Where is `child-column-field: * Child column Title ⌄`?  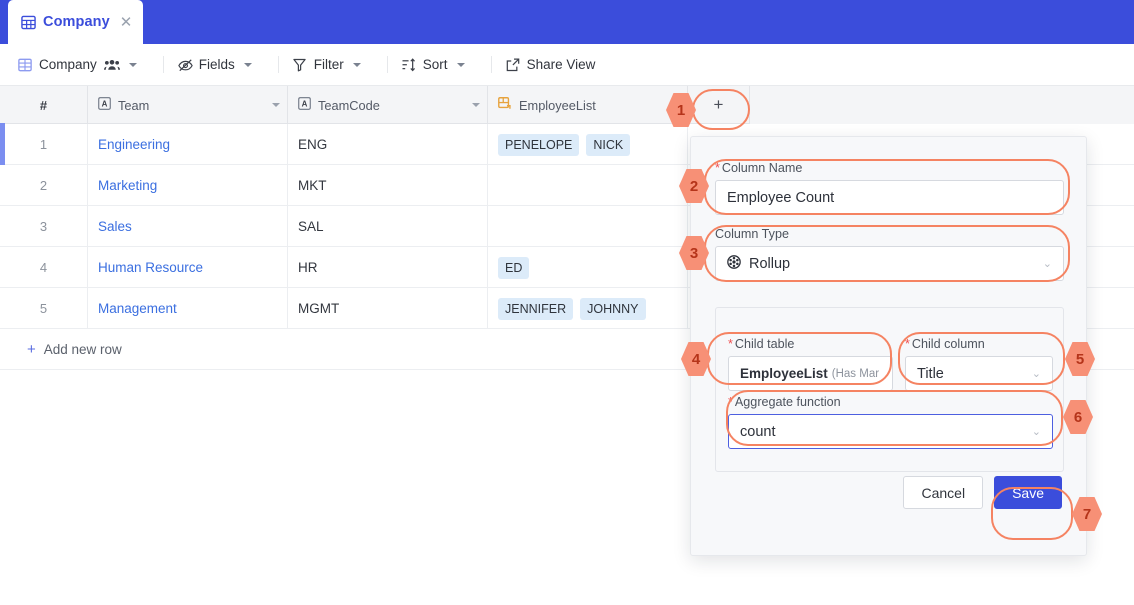
child-column-field: * Child column Title ⌄ is located at coordinates (979, 364).